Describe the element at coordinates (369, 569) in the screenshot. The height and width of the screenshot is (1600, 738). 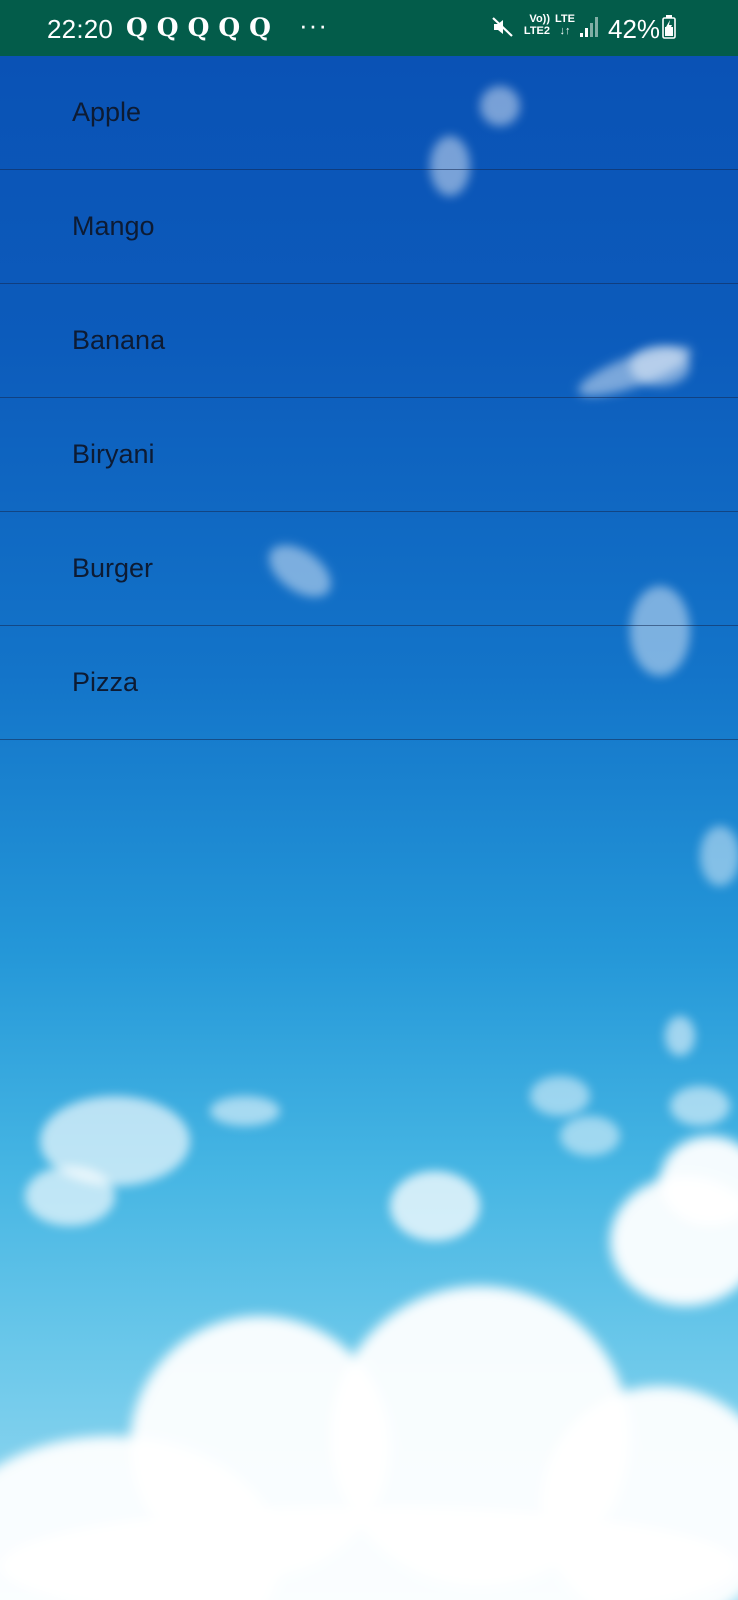
I see `list-item: Burger` at that location.